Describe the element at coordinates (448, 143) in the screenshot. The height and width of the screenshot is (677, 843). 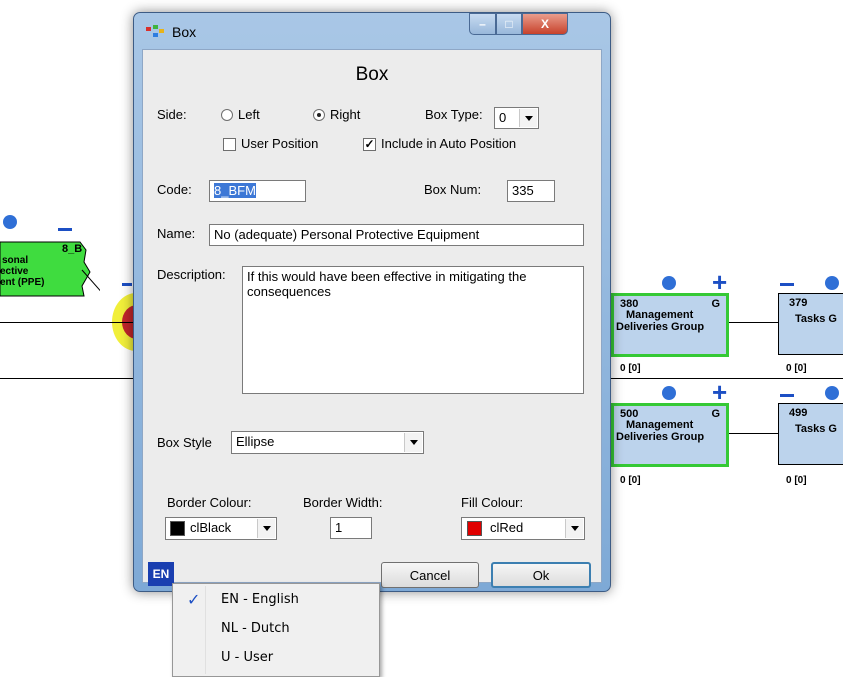
I see `include-auto-label: Include in Auto Position` at that location.